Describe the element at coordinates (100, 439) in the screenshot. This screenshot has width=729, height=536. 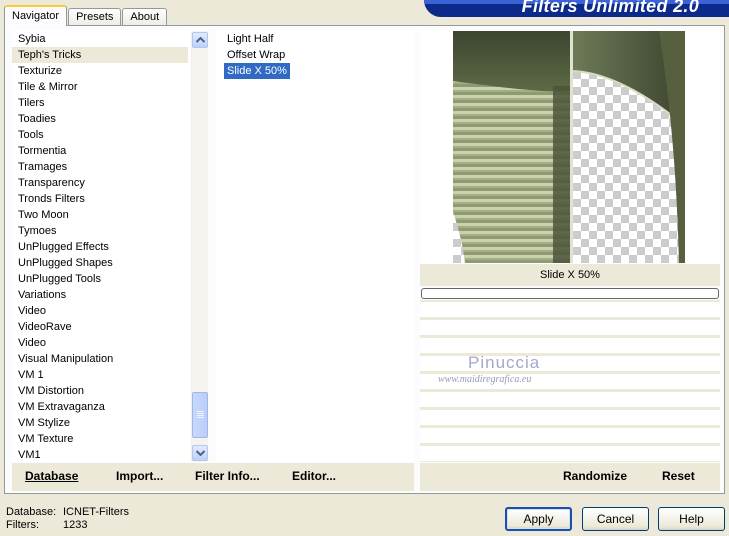
I see `category-item: VM Texture` at that location.